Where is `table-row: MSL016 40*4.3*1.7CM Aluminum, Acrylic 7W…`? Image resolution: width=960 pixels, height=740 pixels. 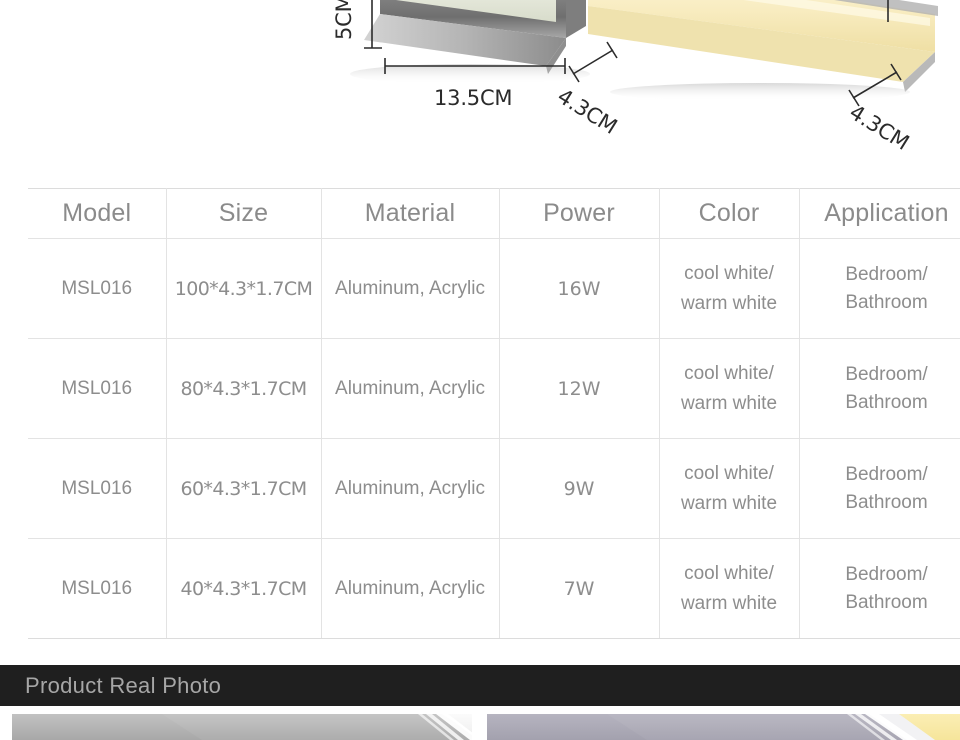
table-row: MSL016 40*4.3*1.7CM Aluminum, Acrylic 7W… is located at coordinates (494, 588).